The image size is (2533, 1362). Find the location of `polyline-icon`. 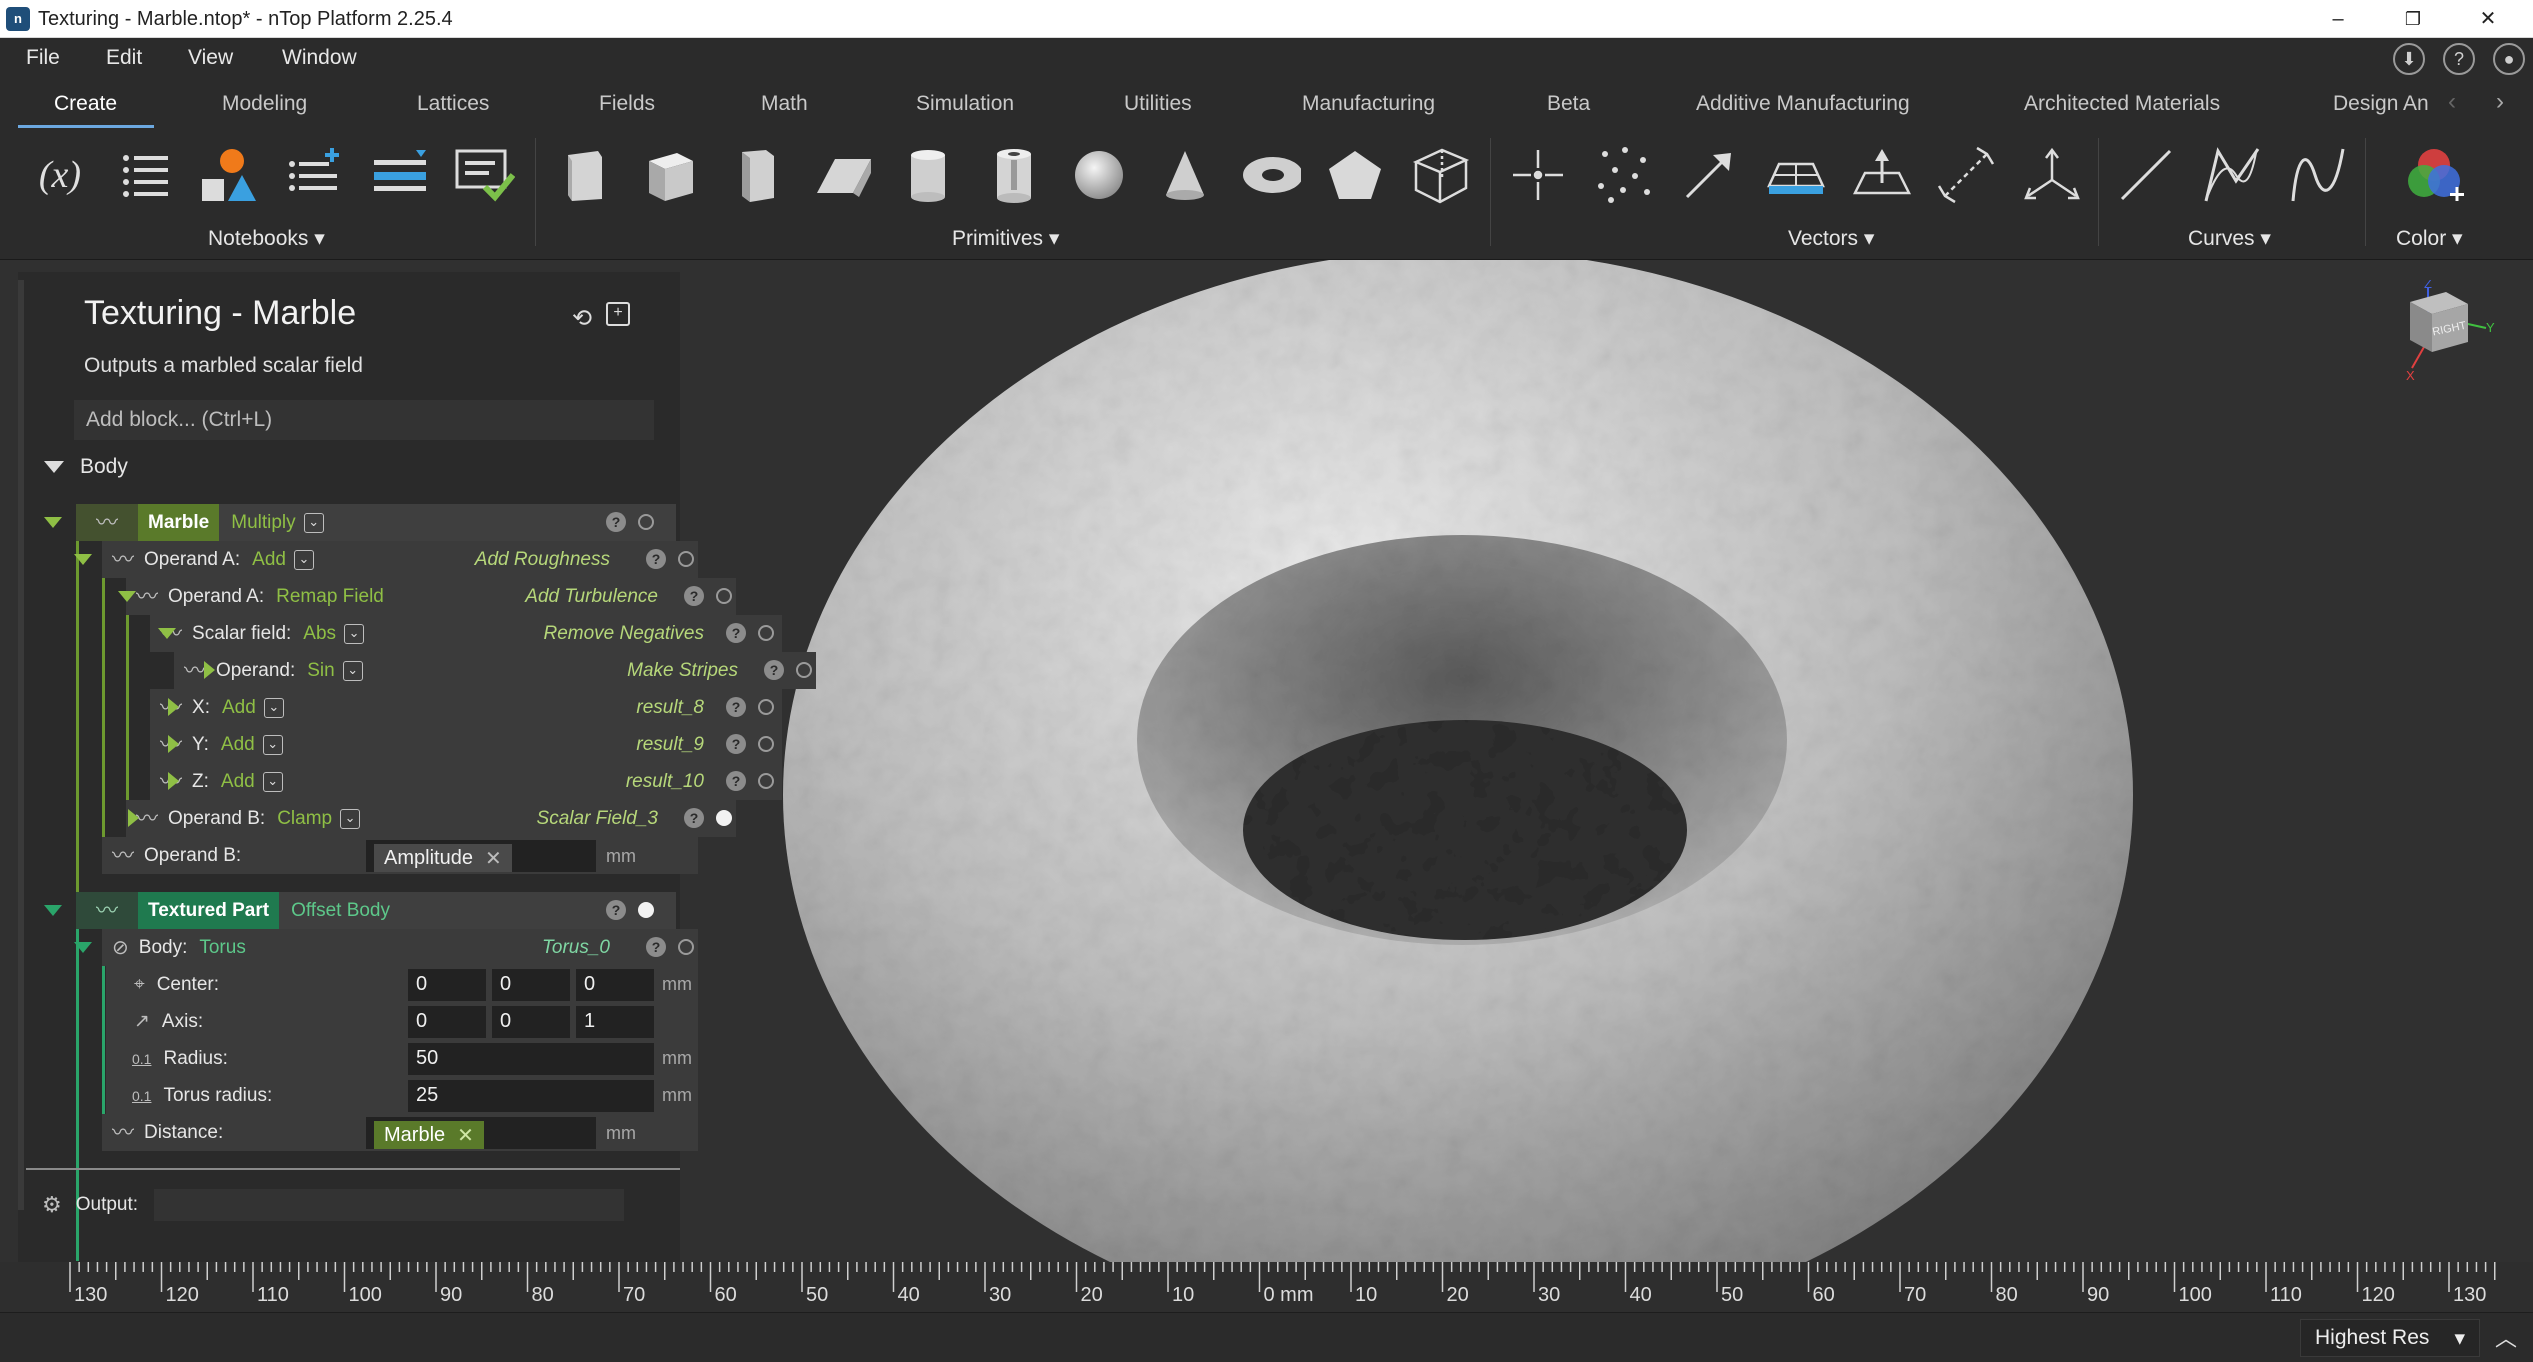

polyline-icon is located at coordinates (2232, 175).